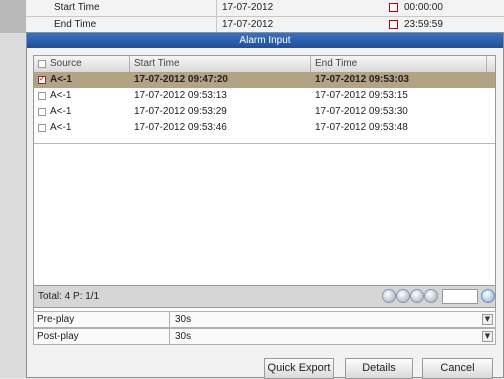  What do you see at coordinates (362, 79) in the screenshot?
I see `row-end-time: 17-07-2012 09:53:03` at bounding box center [362, 79].